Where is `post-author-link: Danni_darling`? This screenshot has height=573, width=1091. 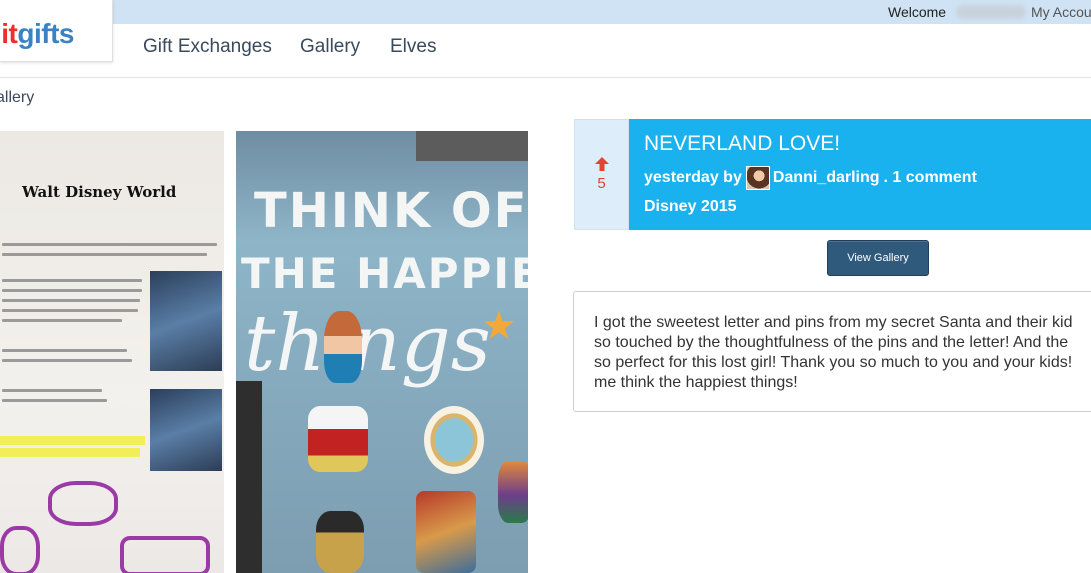 post-author-link: Danni_darling is located at coordinates (826, 178).